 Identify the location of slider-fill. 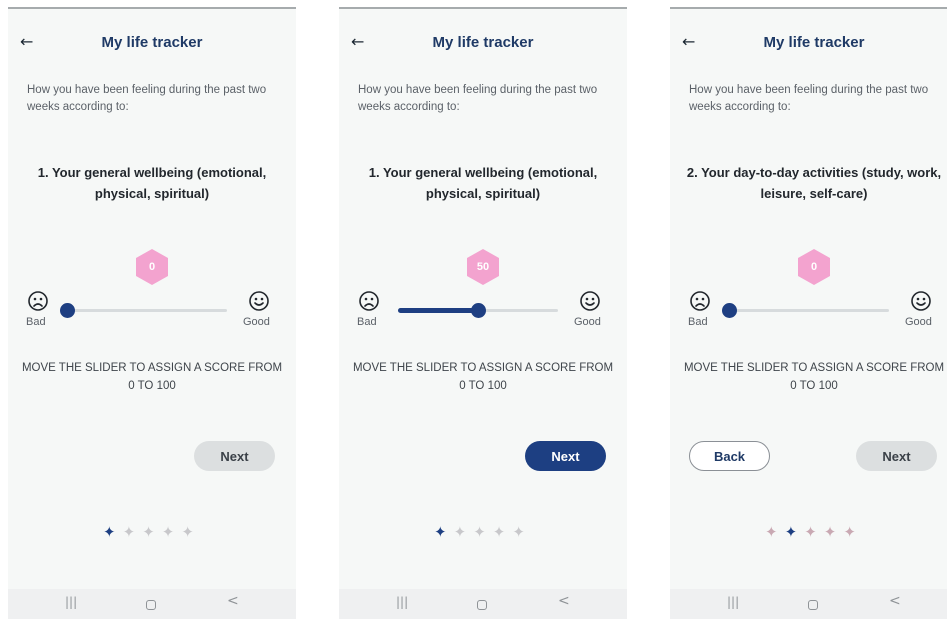
(438, 310).